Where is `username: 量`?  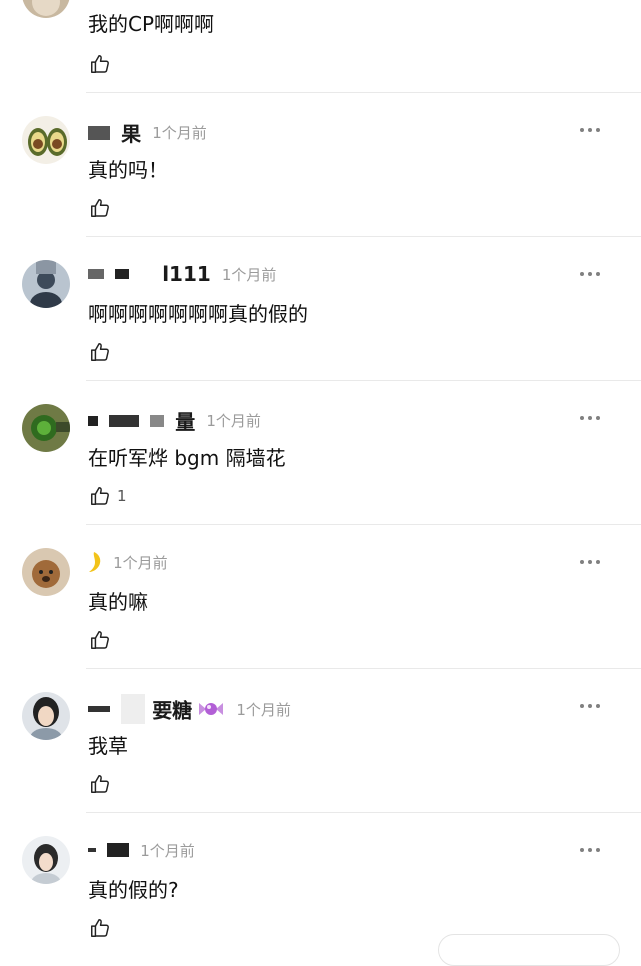 username: 量 is located at coordinates (185, 422).